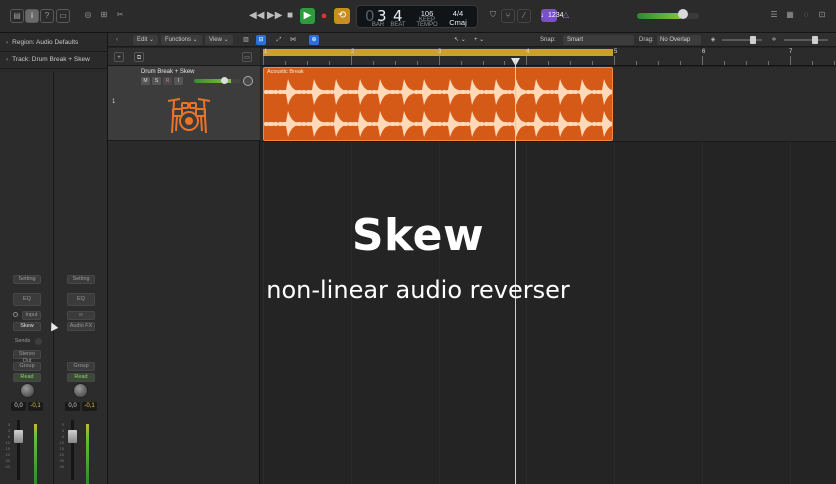 This screenshot has height=484, width=836. I want to click on strip1-group-button: Group, so click(27, 366).